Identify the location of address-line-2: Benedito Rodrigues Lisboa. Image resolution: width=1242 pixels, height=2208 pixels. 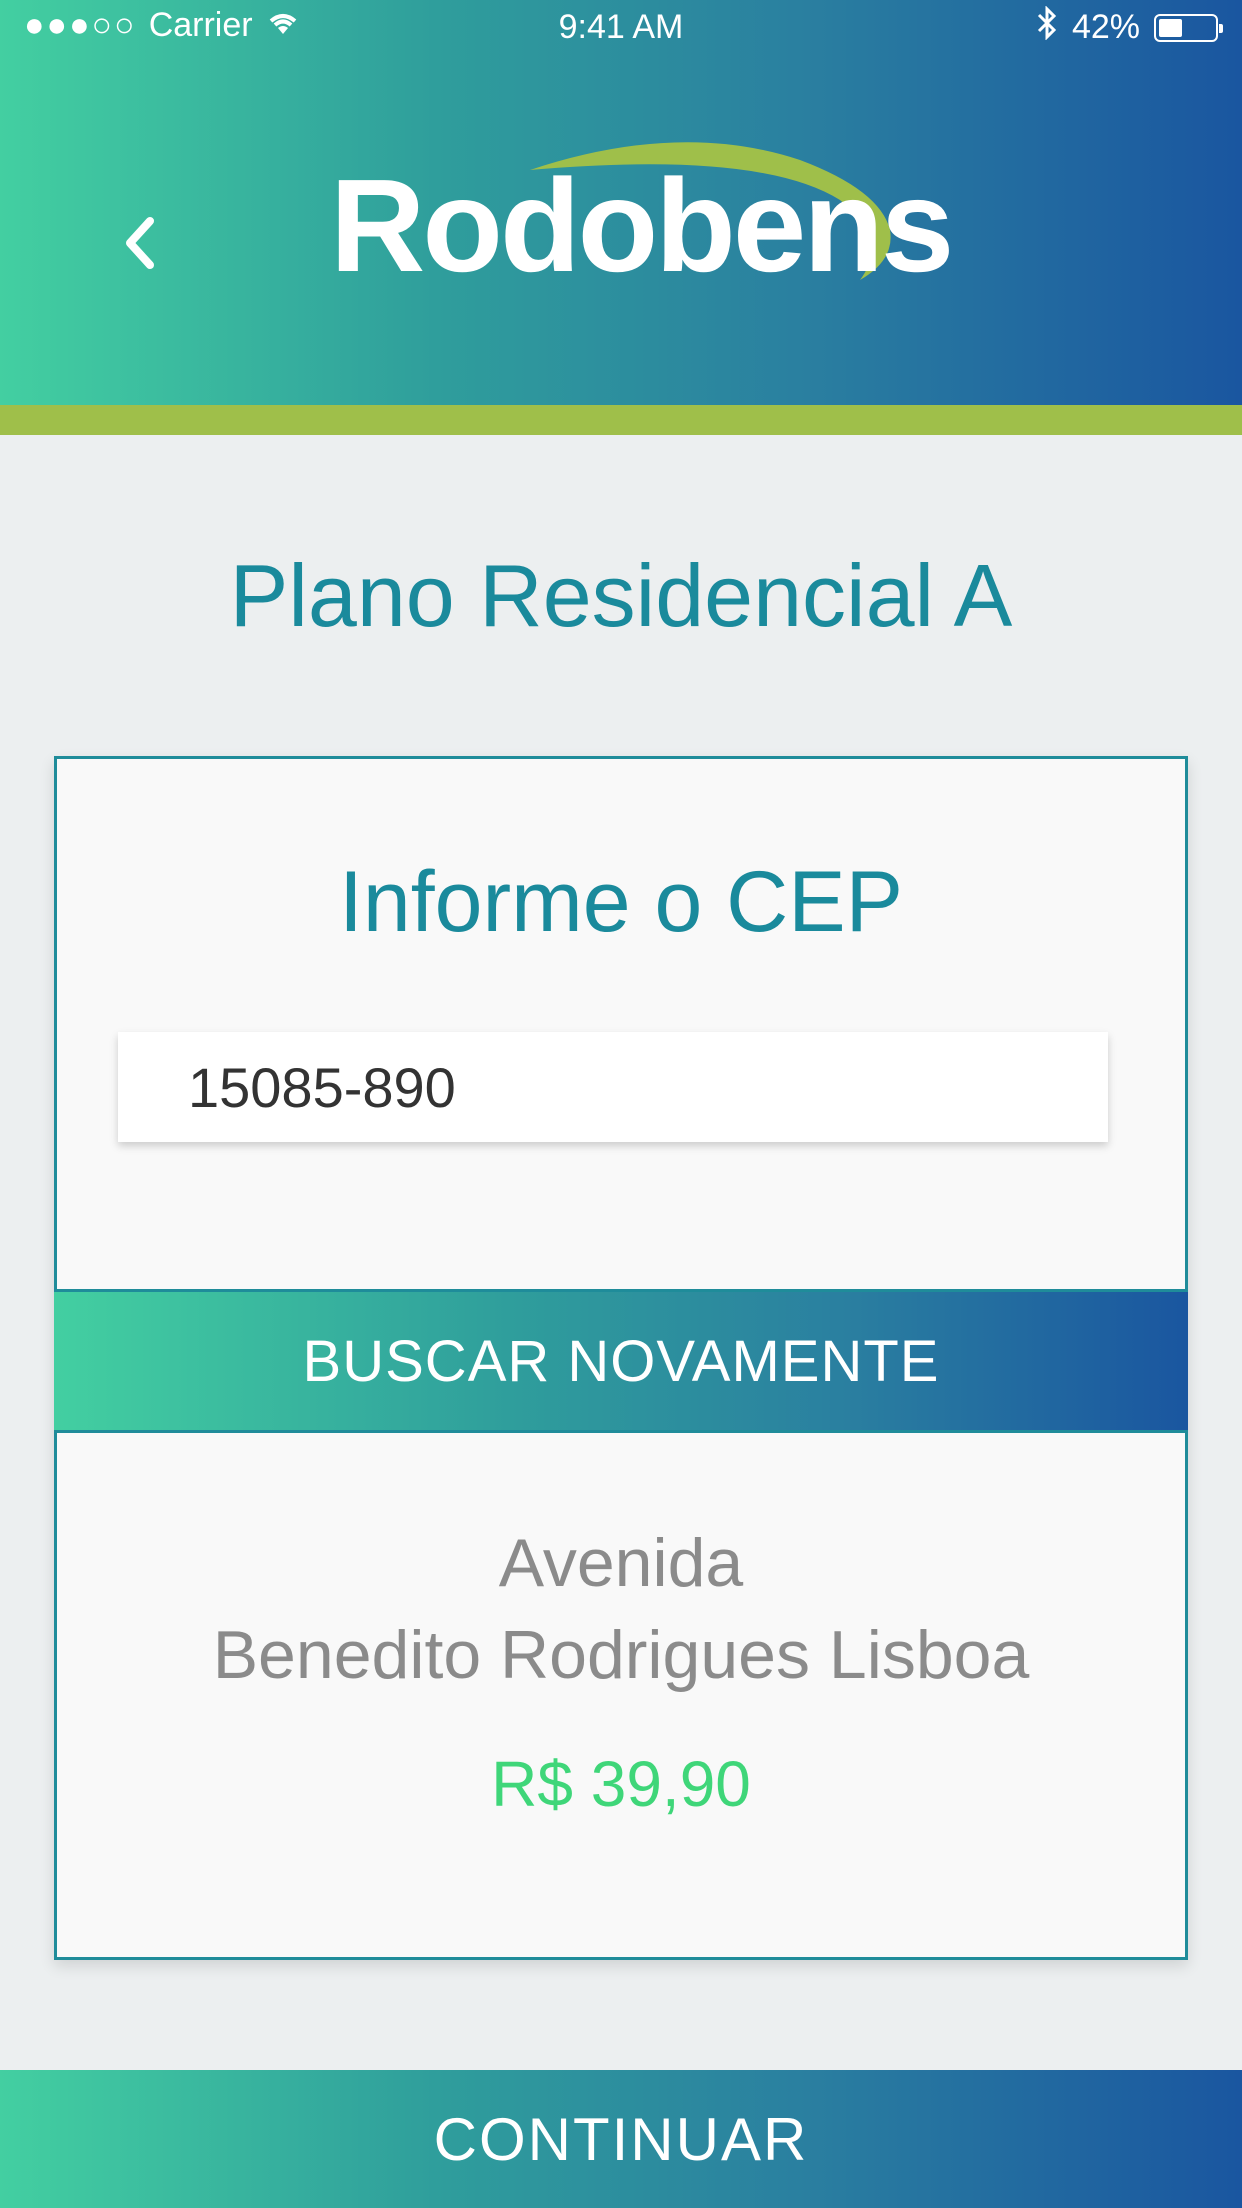
(621, 1655).